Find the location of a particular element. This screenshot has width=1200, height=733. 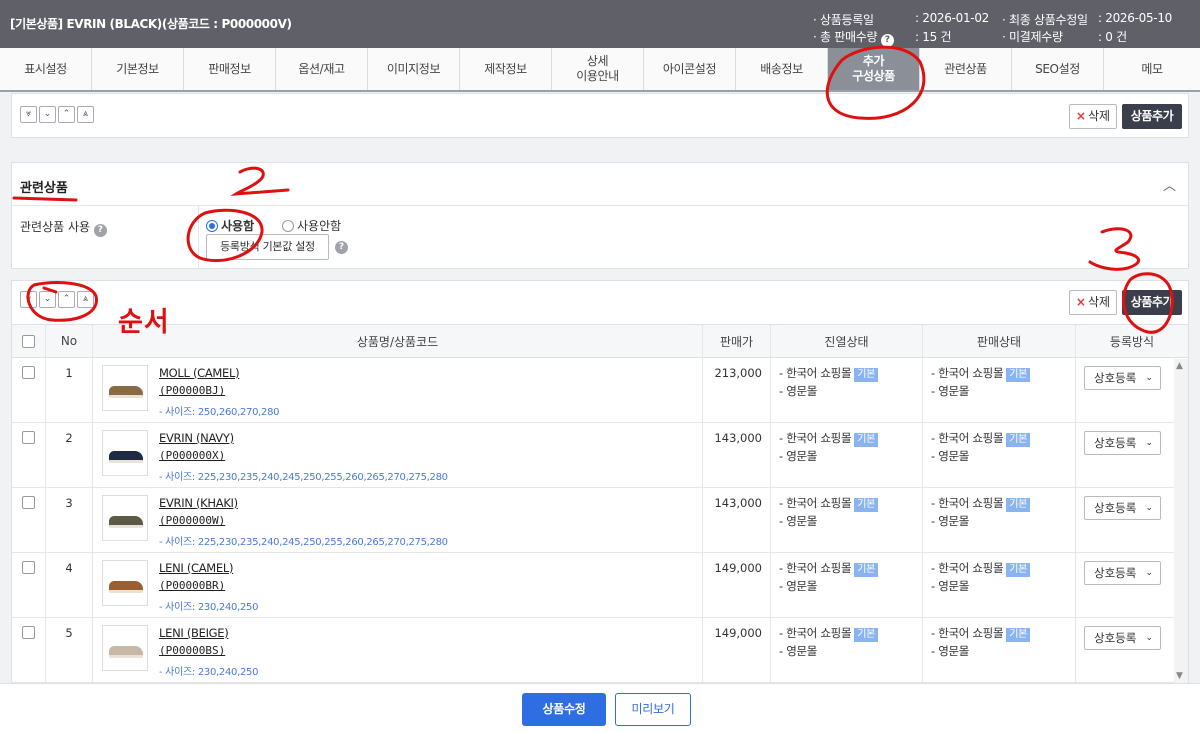

col-method: 등록방식 is located at coordinates (1132, 341).